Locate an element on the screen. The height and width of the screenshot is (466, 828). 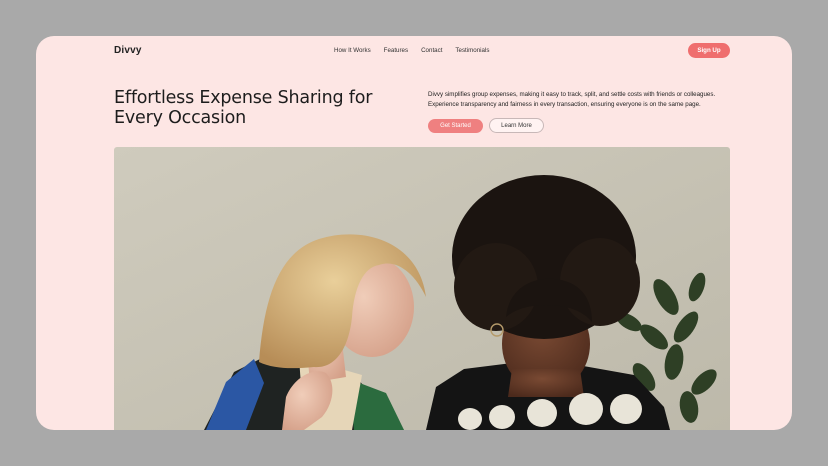
sign-up-button: Sign Up is located at coordinates (709, 50).